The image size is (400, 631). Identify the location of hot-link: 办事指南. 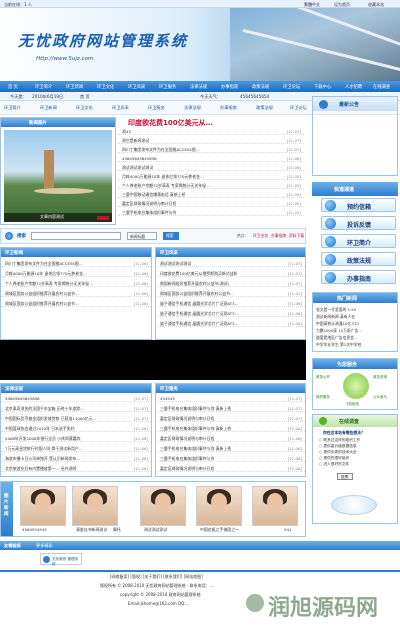
(278, 236).